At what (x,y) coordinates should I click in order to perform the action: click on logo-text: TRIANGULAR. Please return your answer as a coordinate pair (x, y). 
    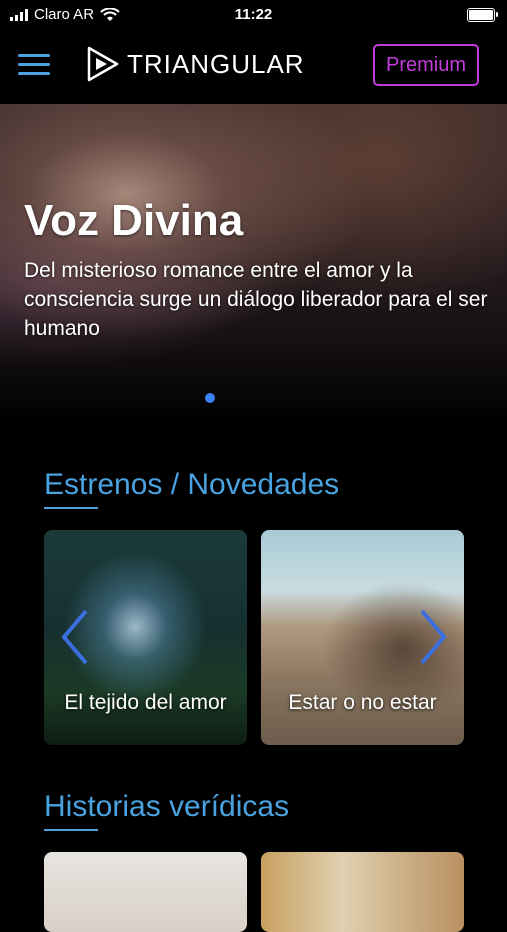
    Looking at the image, I should click on (216, 63).